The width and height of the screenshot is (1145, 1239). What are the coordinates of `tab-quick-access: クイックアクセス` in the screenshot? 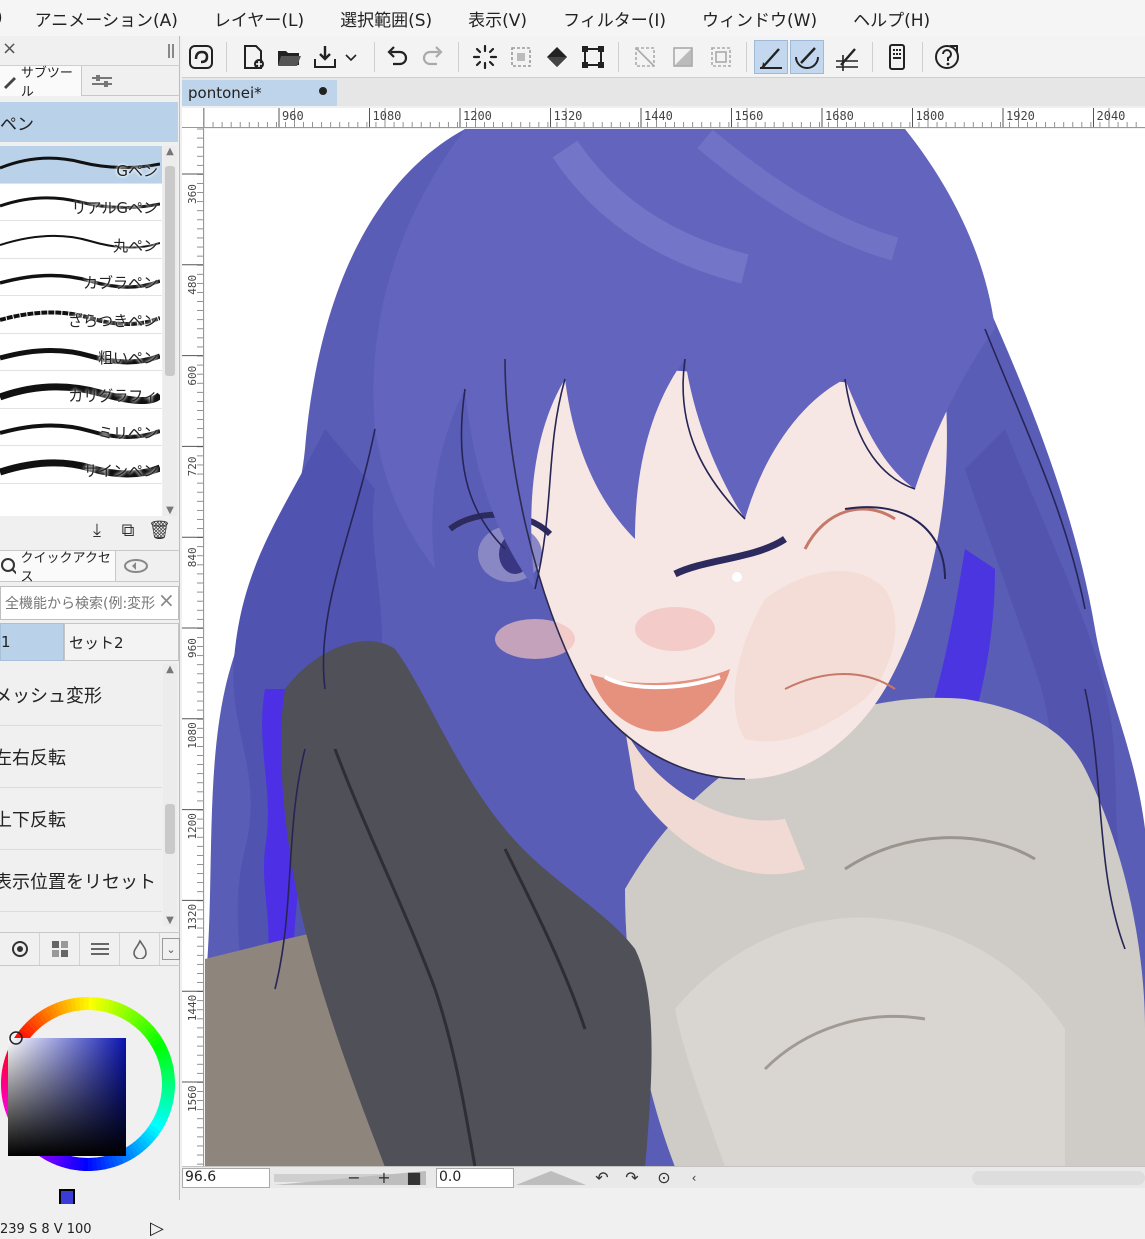 It's located at (58, 566).